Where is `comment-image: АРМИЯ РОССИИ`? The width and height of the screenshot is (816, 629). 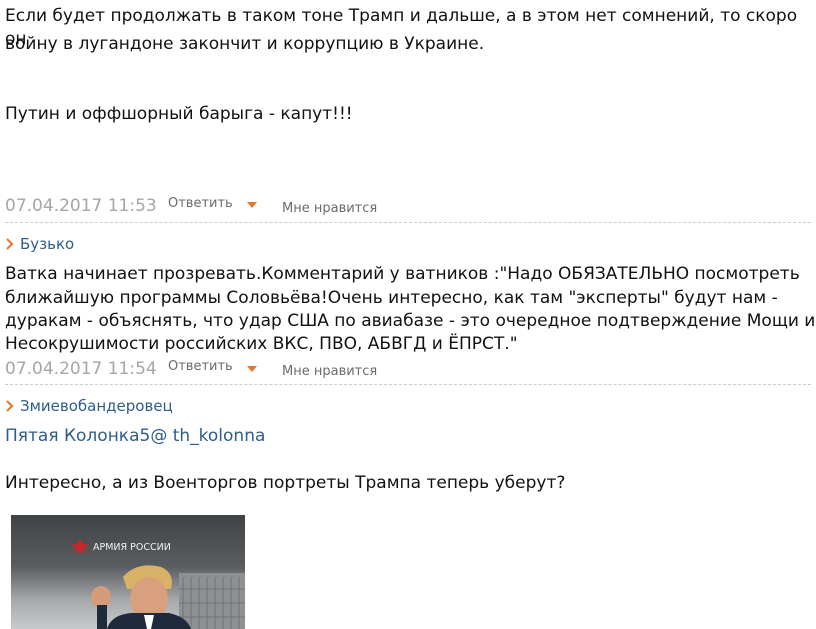 comment-image: АРМИЯ РОССИИ is located at coordinates (128, 572).